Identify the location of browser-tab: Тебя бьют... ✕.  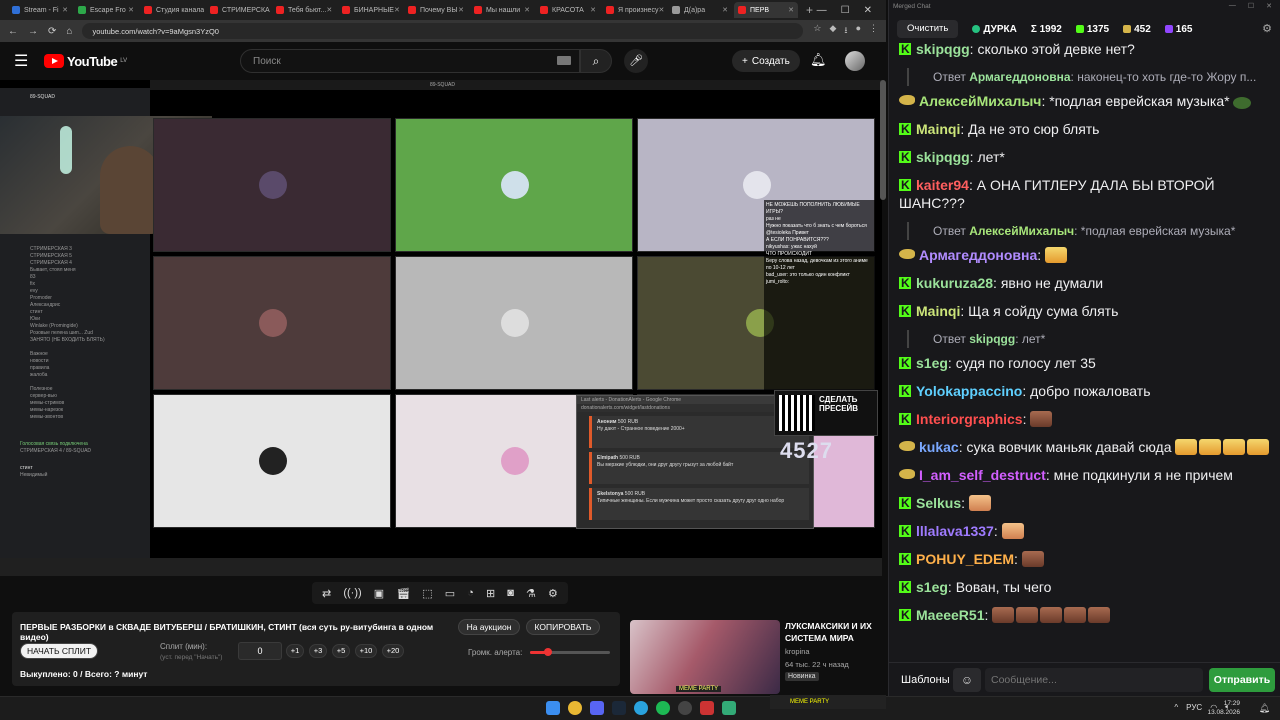
(304, 10).